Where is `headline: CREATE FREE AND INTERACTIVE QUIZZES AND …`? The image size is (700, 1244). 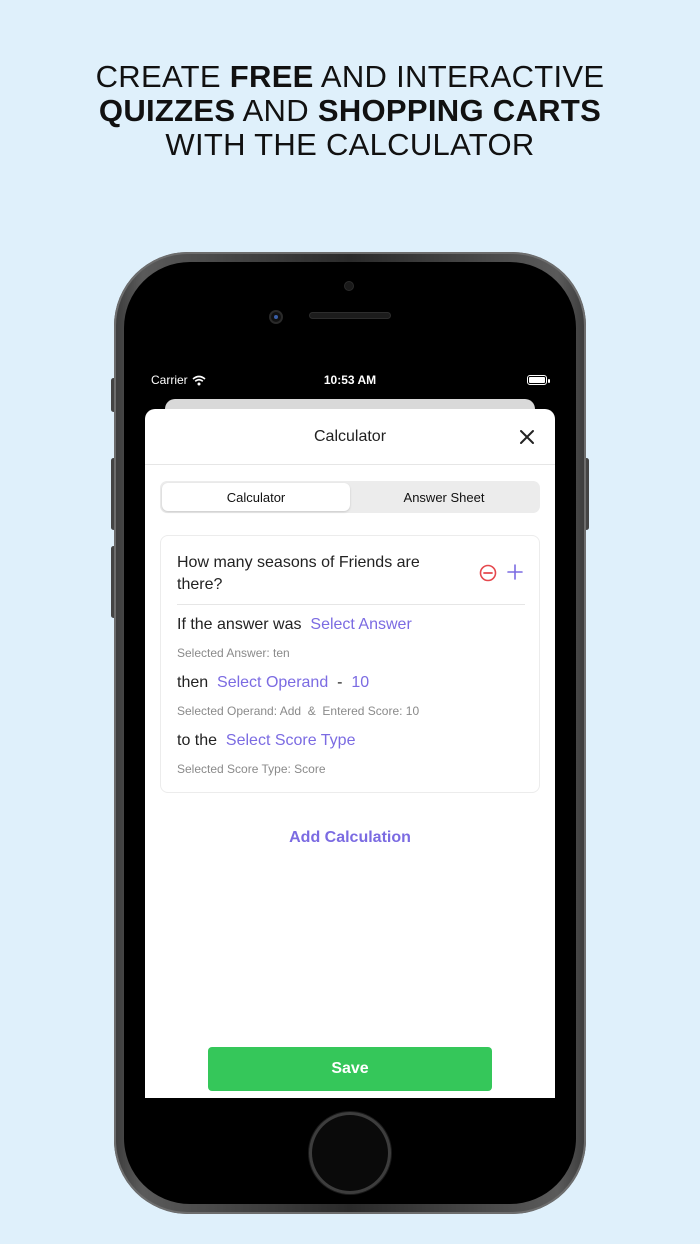
headline: CREATE FREE AND INTERACTIVE QUIZZES AND … is located at coordinates (350, 111).